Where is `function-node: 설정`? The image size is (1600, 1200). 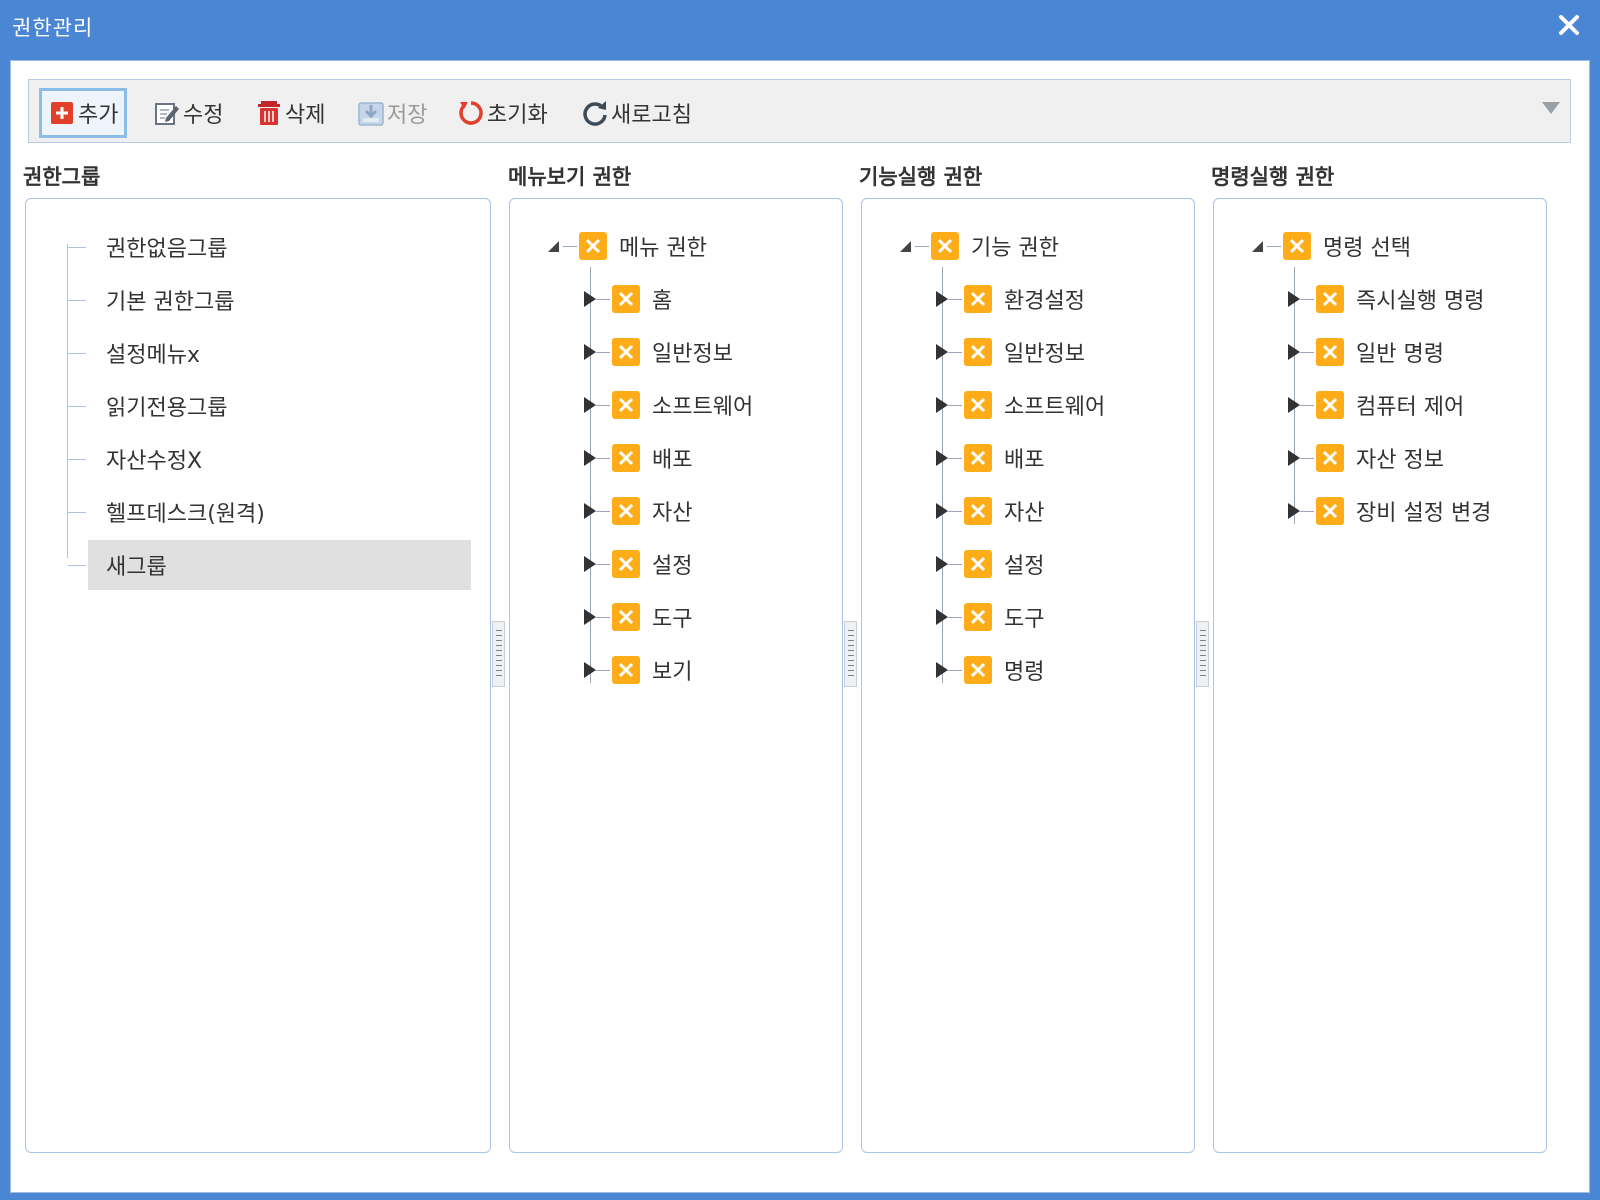
function-node: 설정 is located at coordinates (990, 564).